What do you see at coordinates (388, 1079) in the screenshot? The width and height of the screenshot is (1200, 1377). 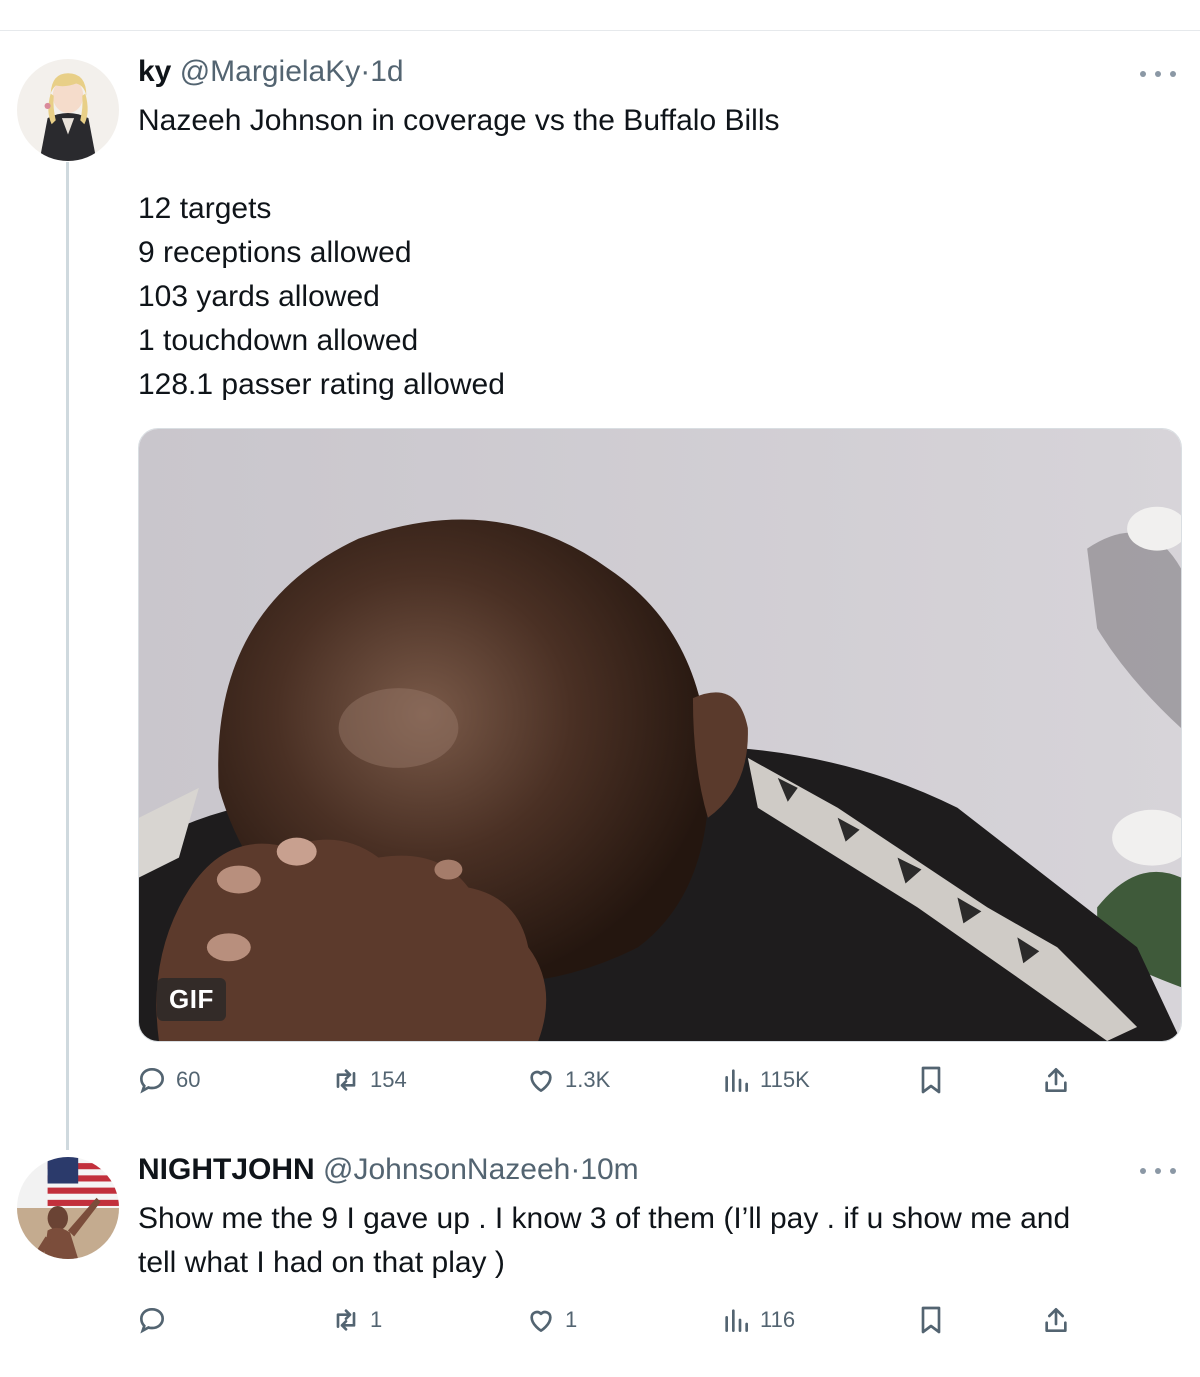 I see `repost-count: 154` at bounding box center [388, 1079].